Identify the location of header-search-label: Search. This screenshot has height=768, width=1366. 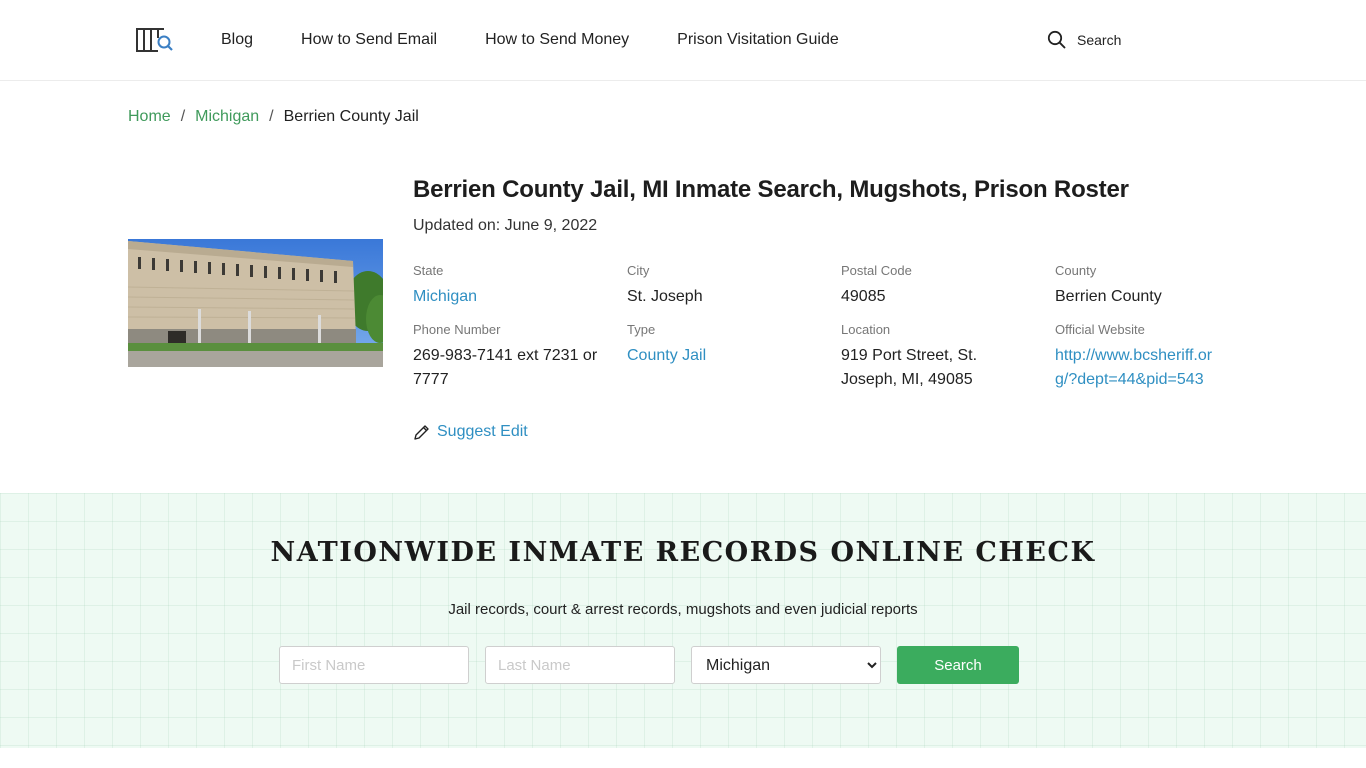
(1099, 39).